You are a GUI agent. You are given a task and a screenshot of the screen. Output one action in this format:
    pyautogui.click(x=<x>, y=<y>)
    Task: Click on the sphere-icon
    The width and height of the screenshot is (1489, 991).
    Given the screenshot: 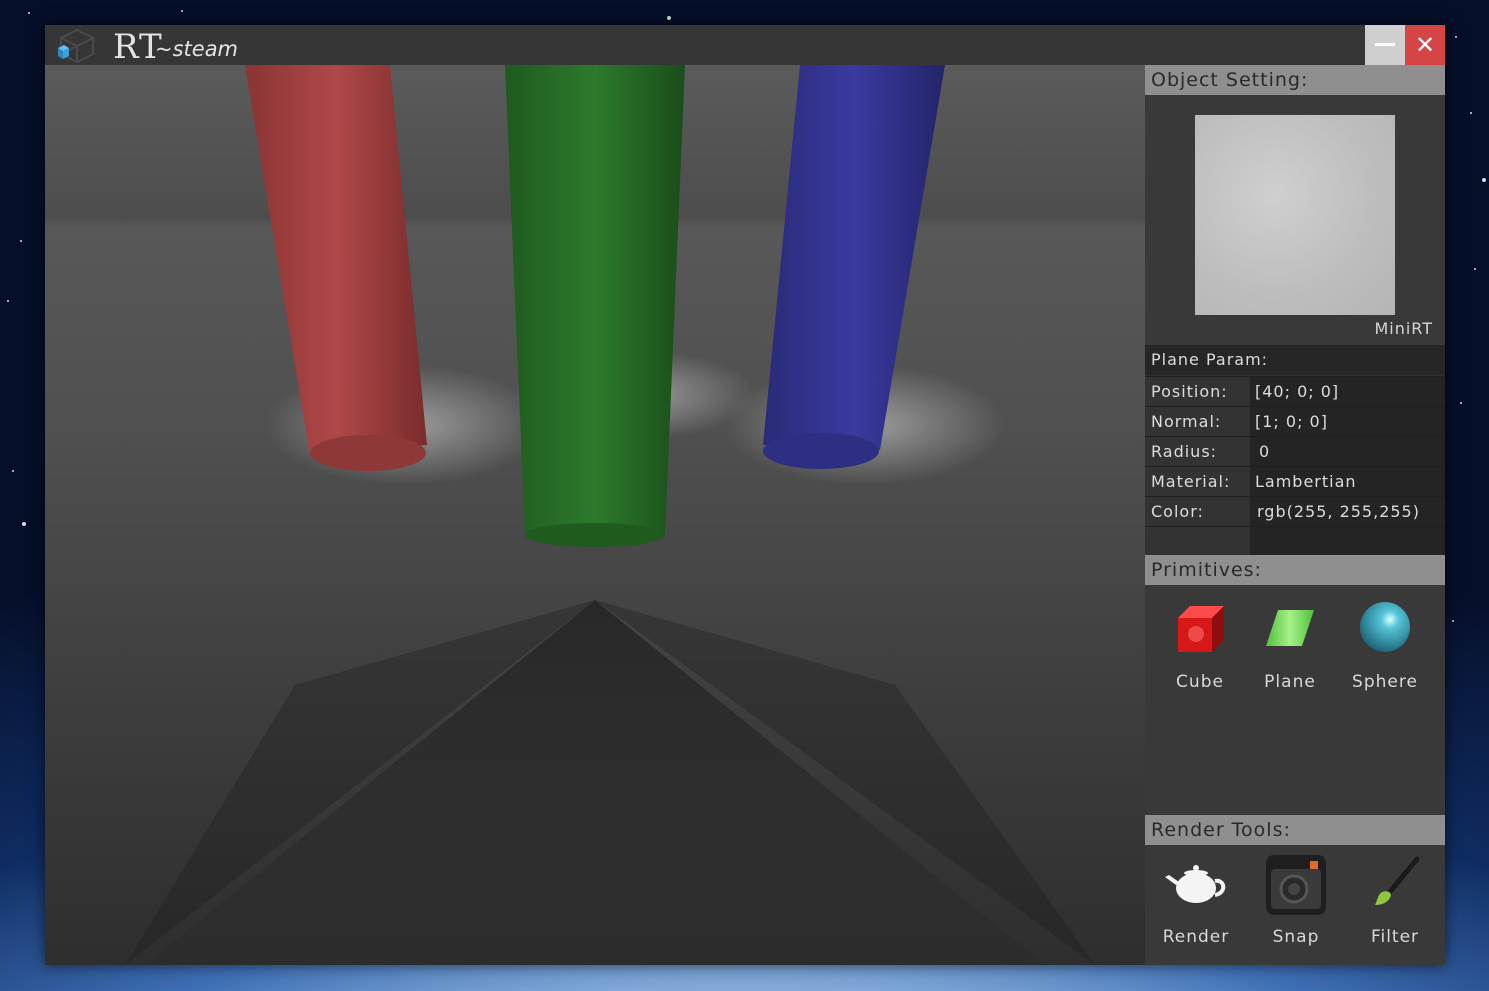 What is the action you would take?
    pyautogui.click(x=1385, y=627)
    